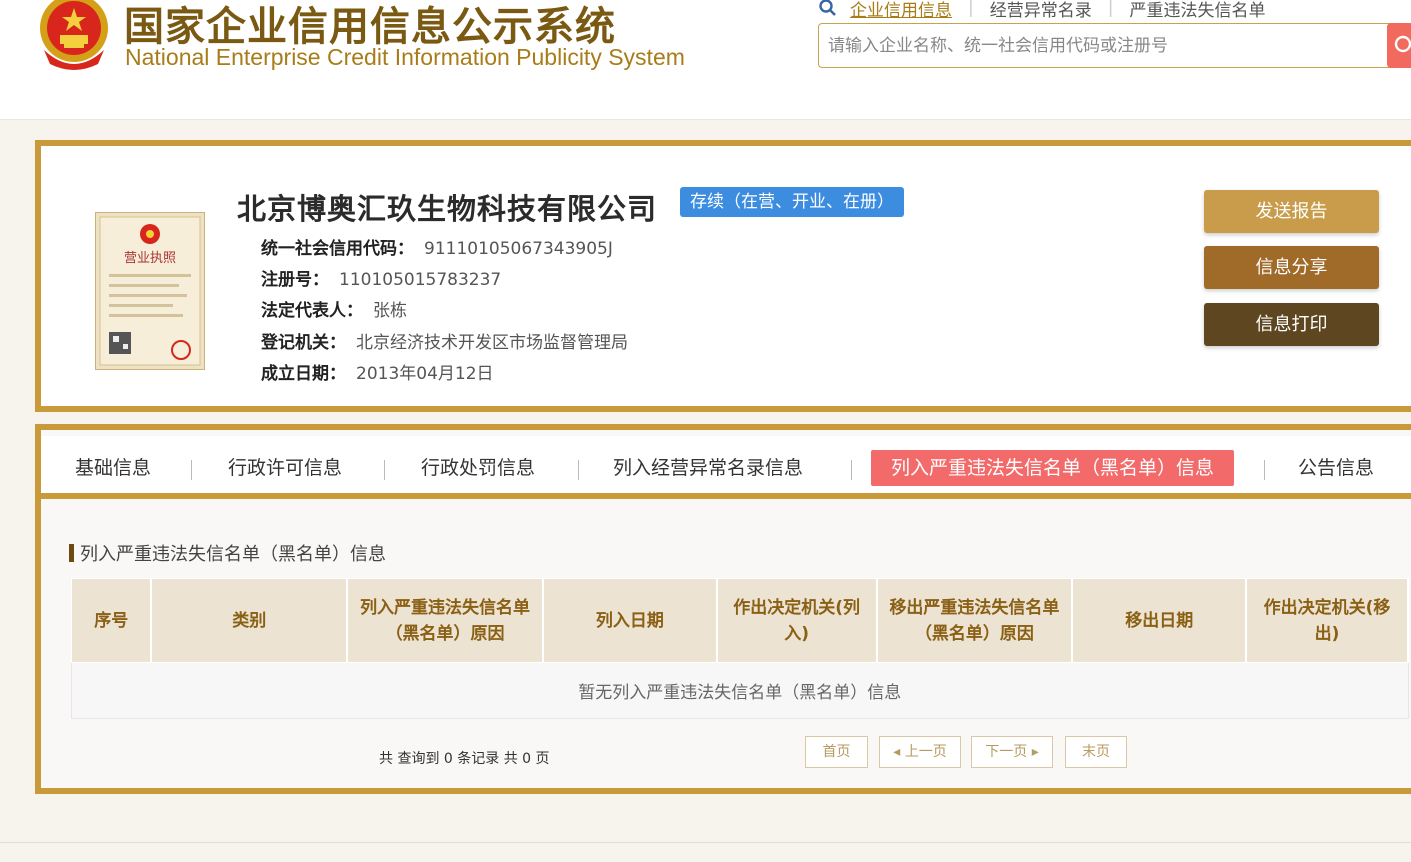  I want to click on business-license-icon: 营业执照, so click(150, 291).